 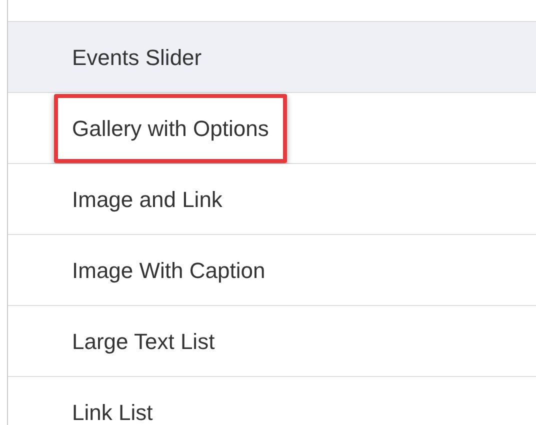 What do you see at coordinates (147, 200) in the screenshot?
I see `item-label: Image and Link` at bounding box center [147, 200].